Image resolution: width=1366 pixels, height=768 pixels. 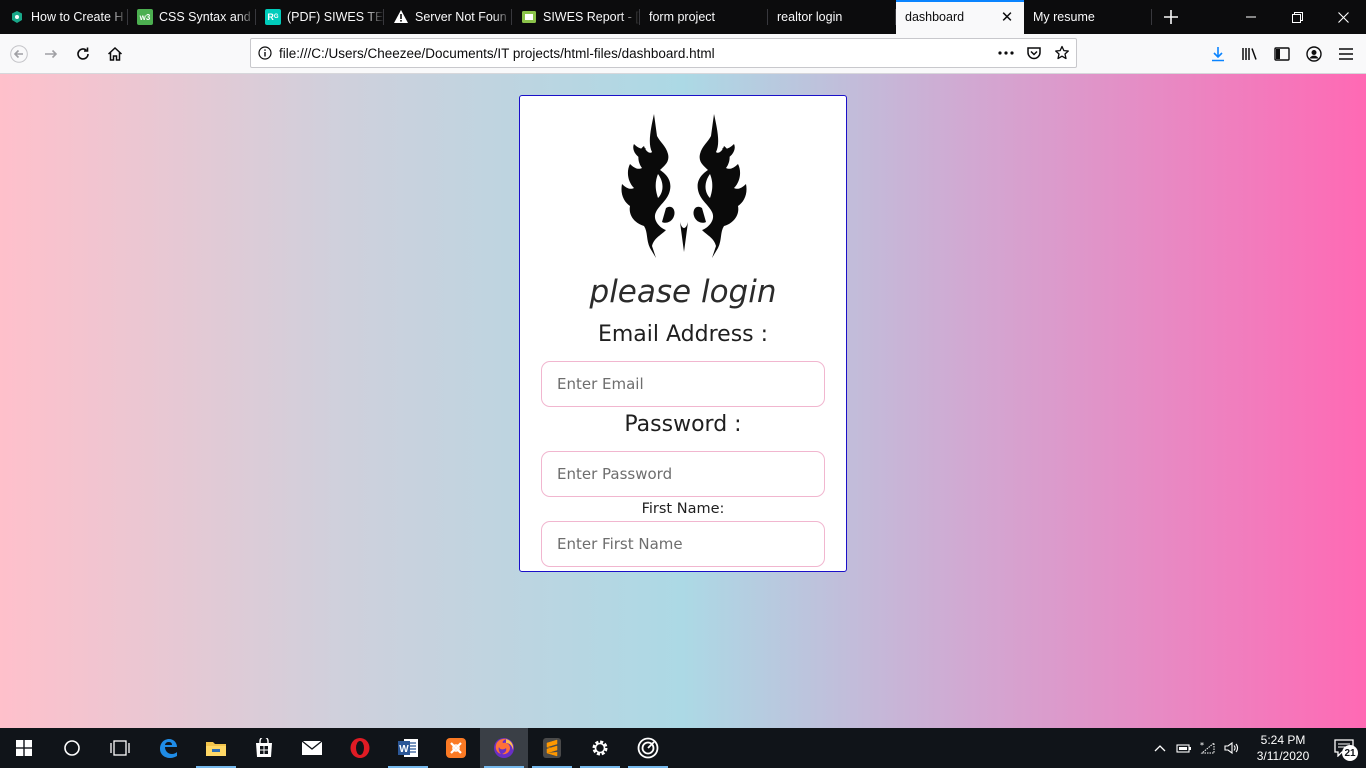 What do you see at coordinates (216, 748) in the screenshot?
I see `file-explorer-icon` at bounding box center [216, 748].